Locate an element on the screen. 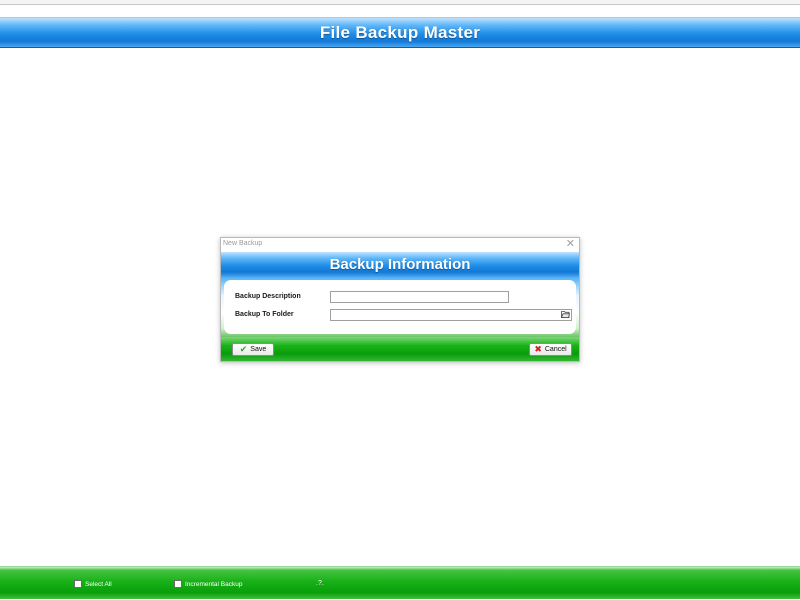 The image size is (800, 600). save-button: ✔ Save is located at coordinates (253, 349).